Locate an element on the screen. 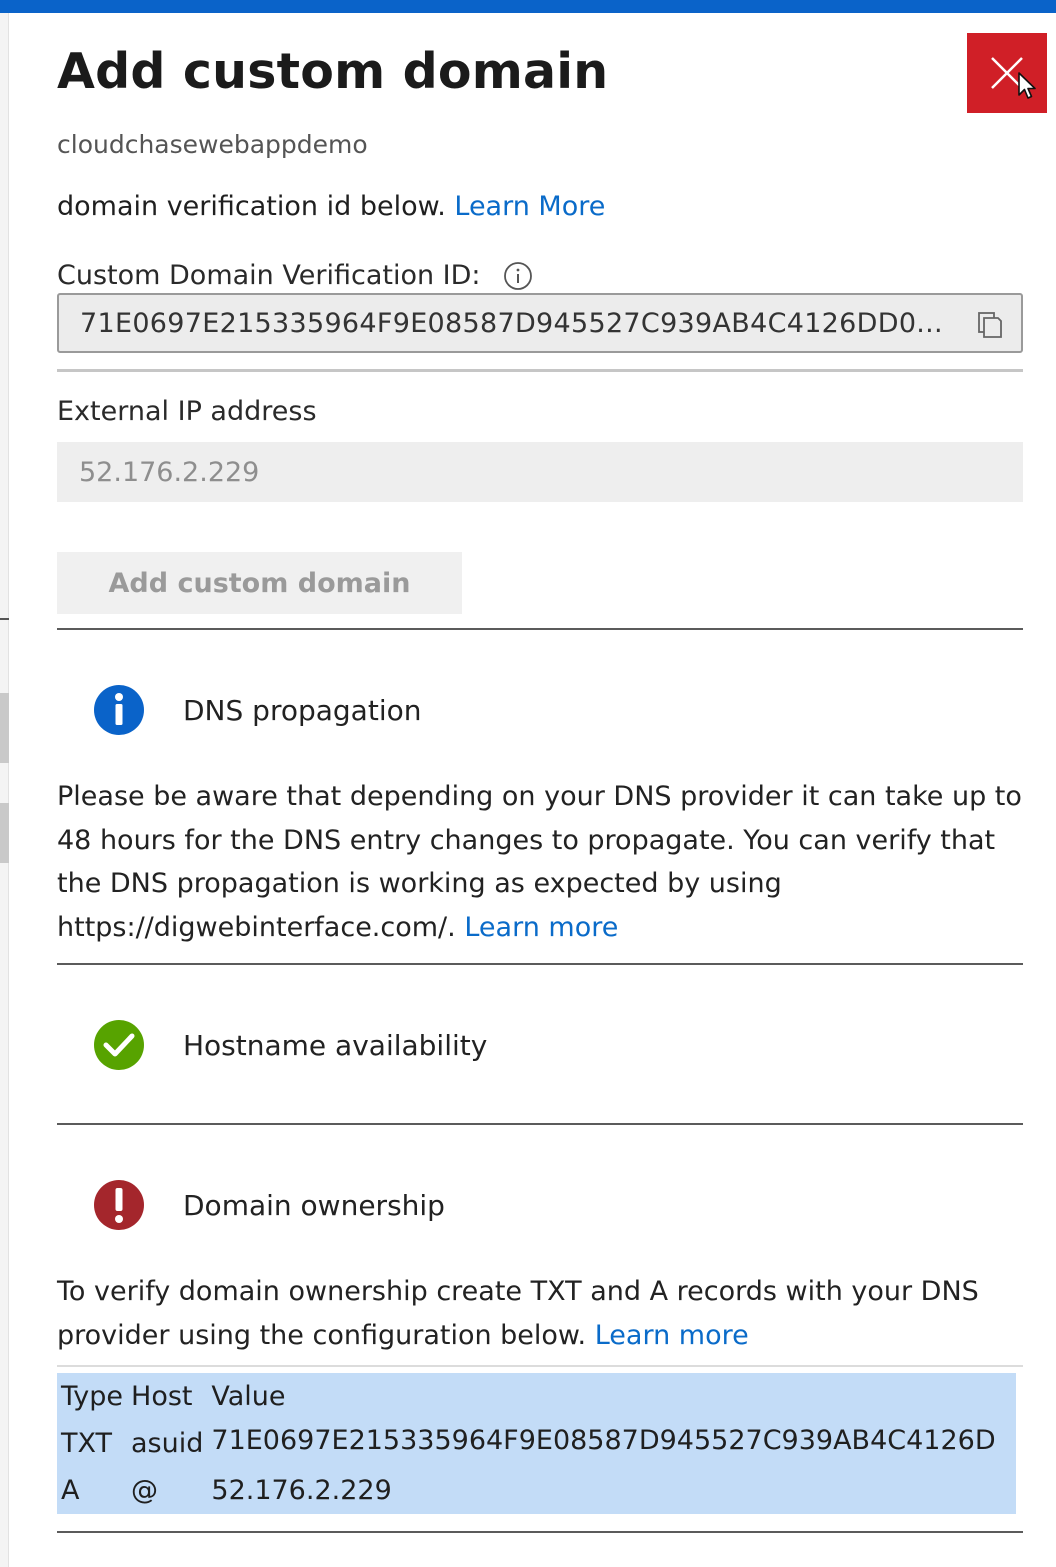 The image size is (1056, 1567). record-host: @ is located at coordinates (167, 1490).